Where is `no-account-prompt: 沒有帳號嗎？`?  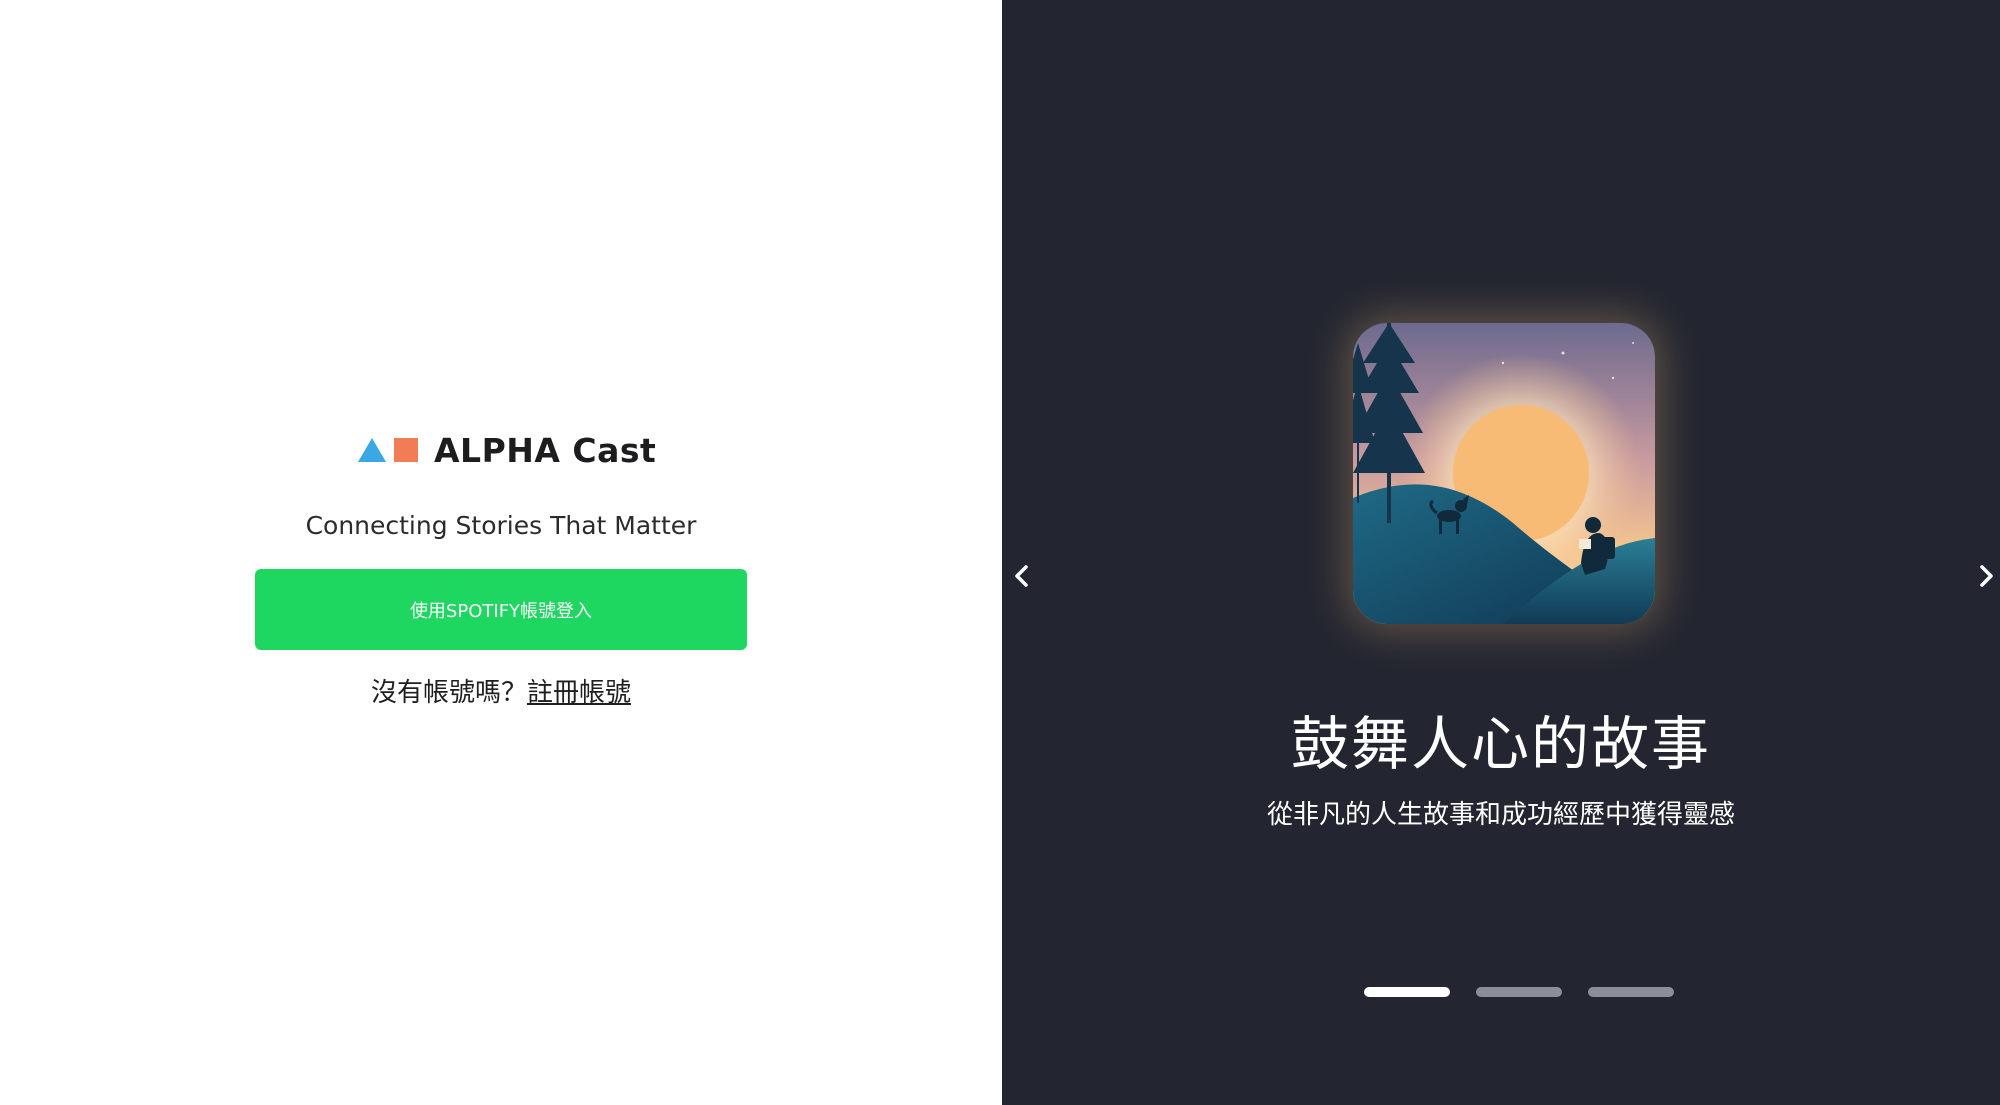
no-account-prompt: 沒有帳號嗎？ is located at coordinates (448, 693).